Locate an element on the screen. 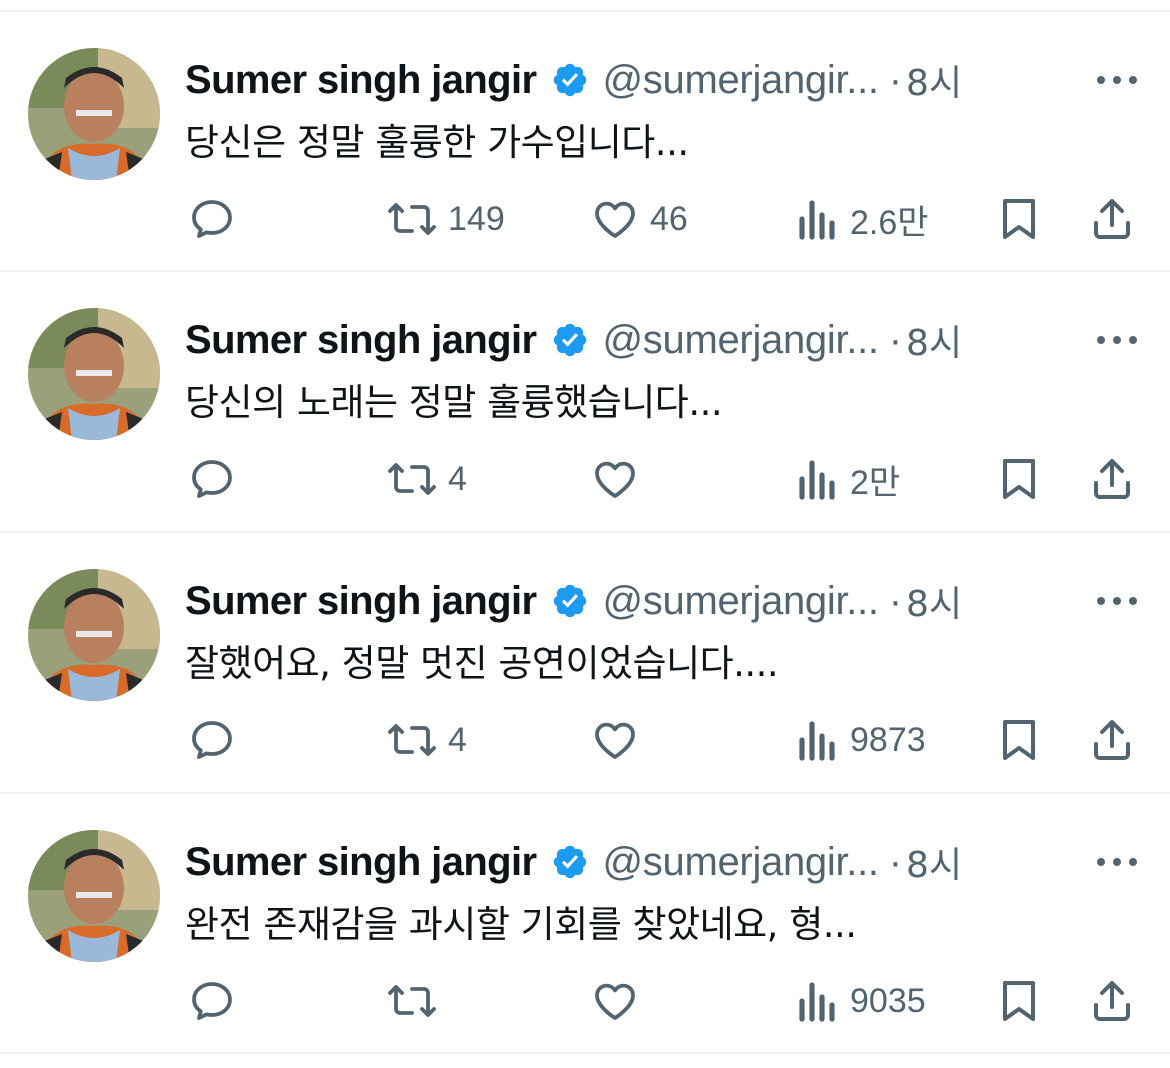 This screenshot has height=1068, width=1170. views-count: 9035 is located at coordinates (888, 1000).